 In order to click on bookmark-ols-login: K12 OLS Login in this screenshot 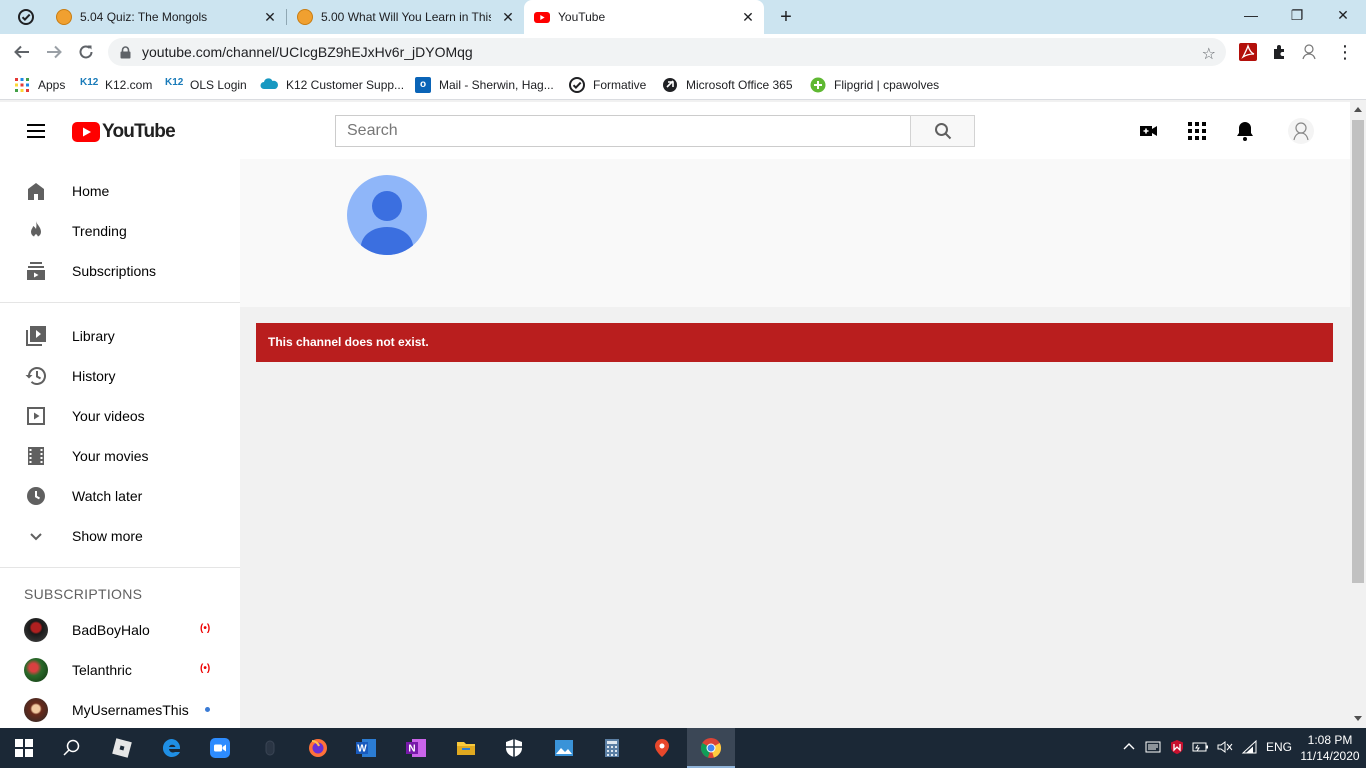, I will do `click(206, 85)`.